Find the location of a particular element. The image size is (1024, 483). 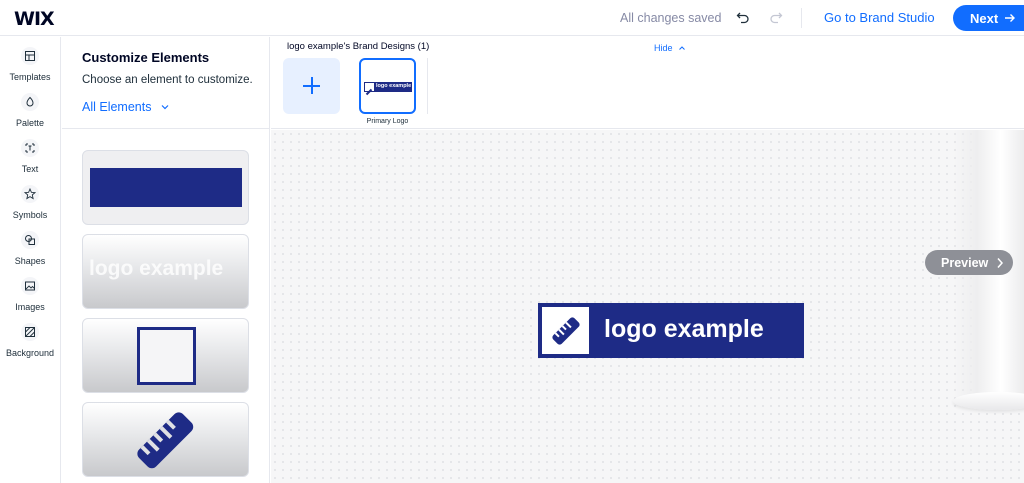

undo-icon is located at coordinates (743, 17).